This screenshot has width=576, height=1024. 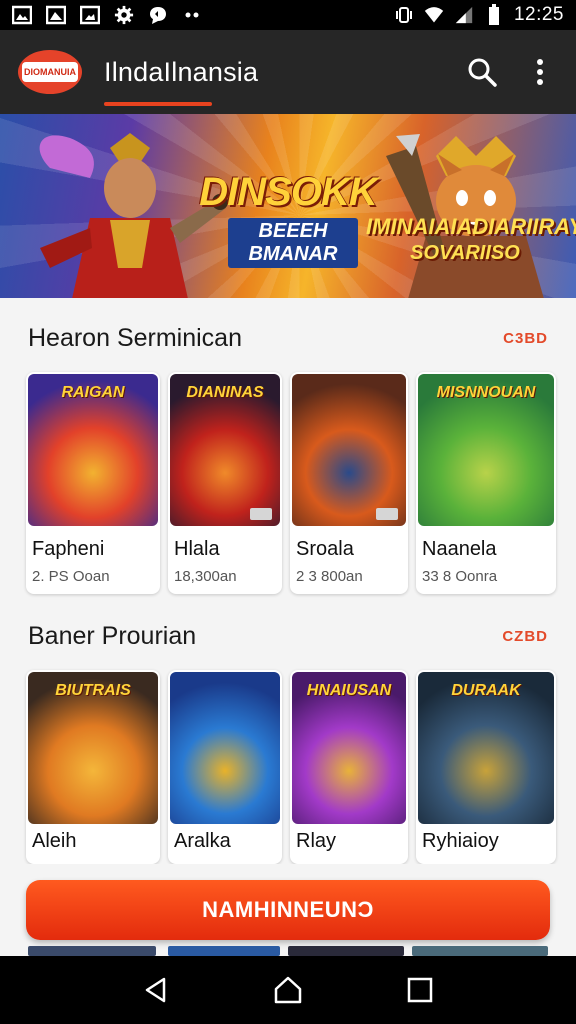 I want to click on app-title-wrap: IlndaIlnansia, so click(x=181, y=72).